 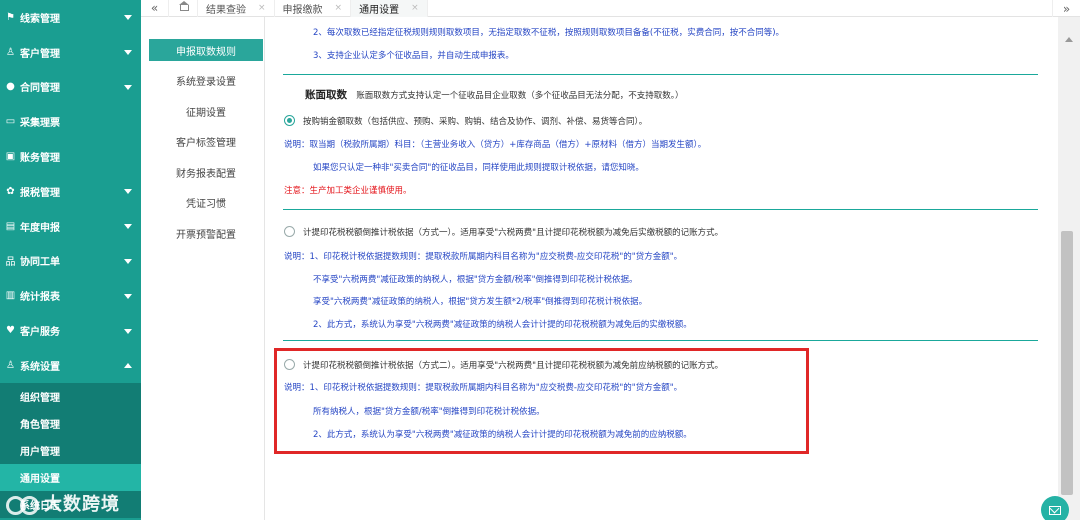 I want to click on option-1-radio, so click(x=289, y=120).